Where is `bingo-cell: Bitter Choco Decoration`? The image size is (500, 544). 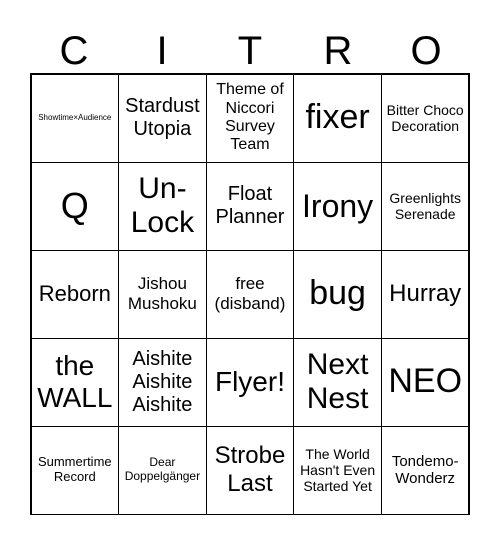
bingo-cell: Bitter Choco Decoration is located at coordinates (425, 118).